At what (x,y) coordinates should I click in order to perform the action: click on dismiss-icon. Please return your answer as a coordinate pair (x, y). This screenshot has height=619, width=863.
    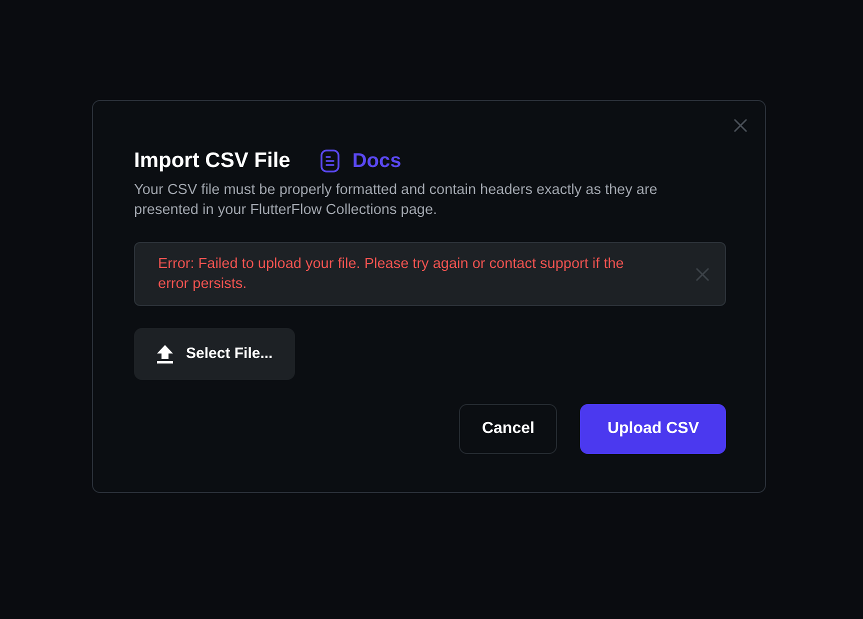
    Looking at the image, I should click on (702, 274).